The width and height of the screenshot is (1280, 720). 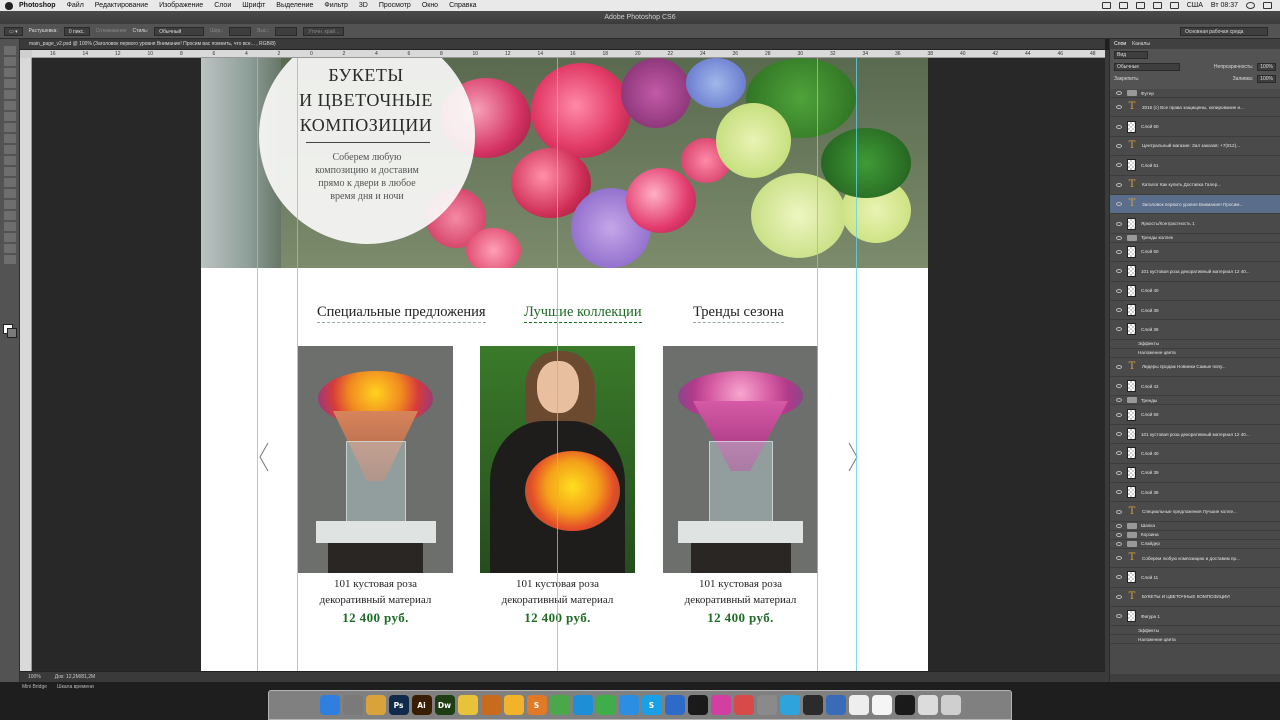 I want to click on menu-type: Шрифт, so click(x=253, y=5).